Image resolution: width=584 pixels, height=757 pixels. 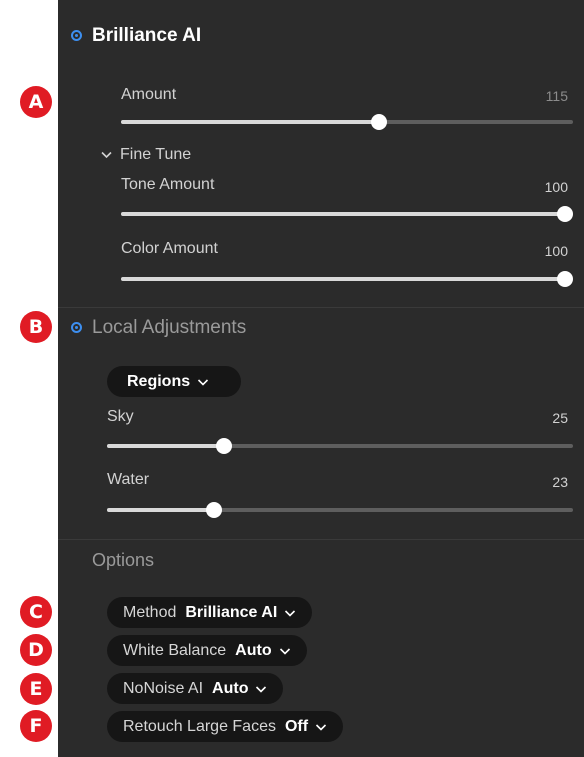 I want to click on amount-slider-fill, so click(x=250, y=122).